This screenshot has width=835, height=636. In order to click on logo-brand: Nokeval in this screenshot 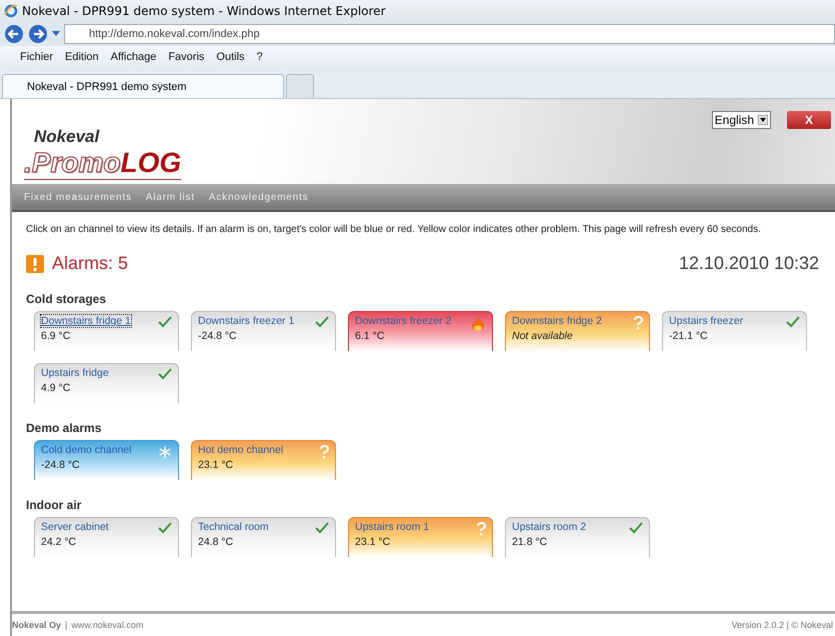, I will do `click(66, 137)`.